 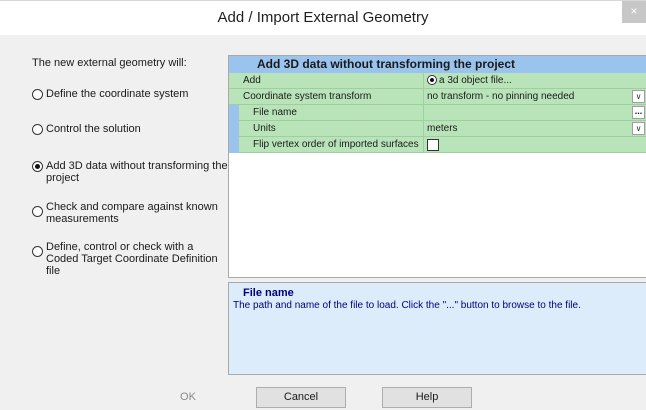 What do you see at coordinates (301, 397) in the screenshot?
I see `cancel-button: Cancel` at bounding box center [301, 397].